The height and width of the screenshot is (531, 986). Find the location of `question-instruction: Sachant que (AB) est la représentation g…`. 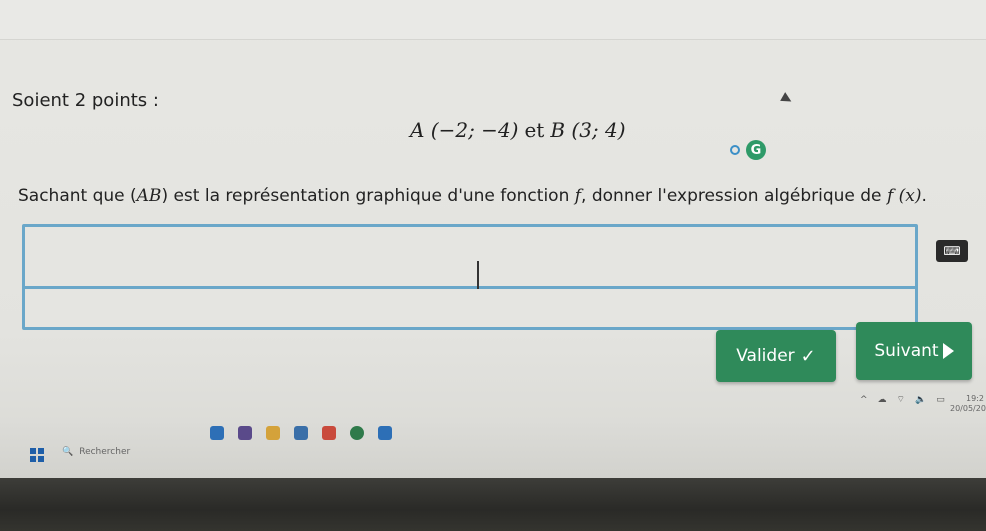

question-instruction: Sachant que (AB) est la représentation g… is located at coordinates (498, 196).